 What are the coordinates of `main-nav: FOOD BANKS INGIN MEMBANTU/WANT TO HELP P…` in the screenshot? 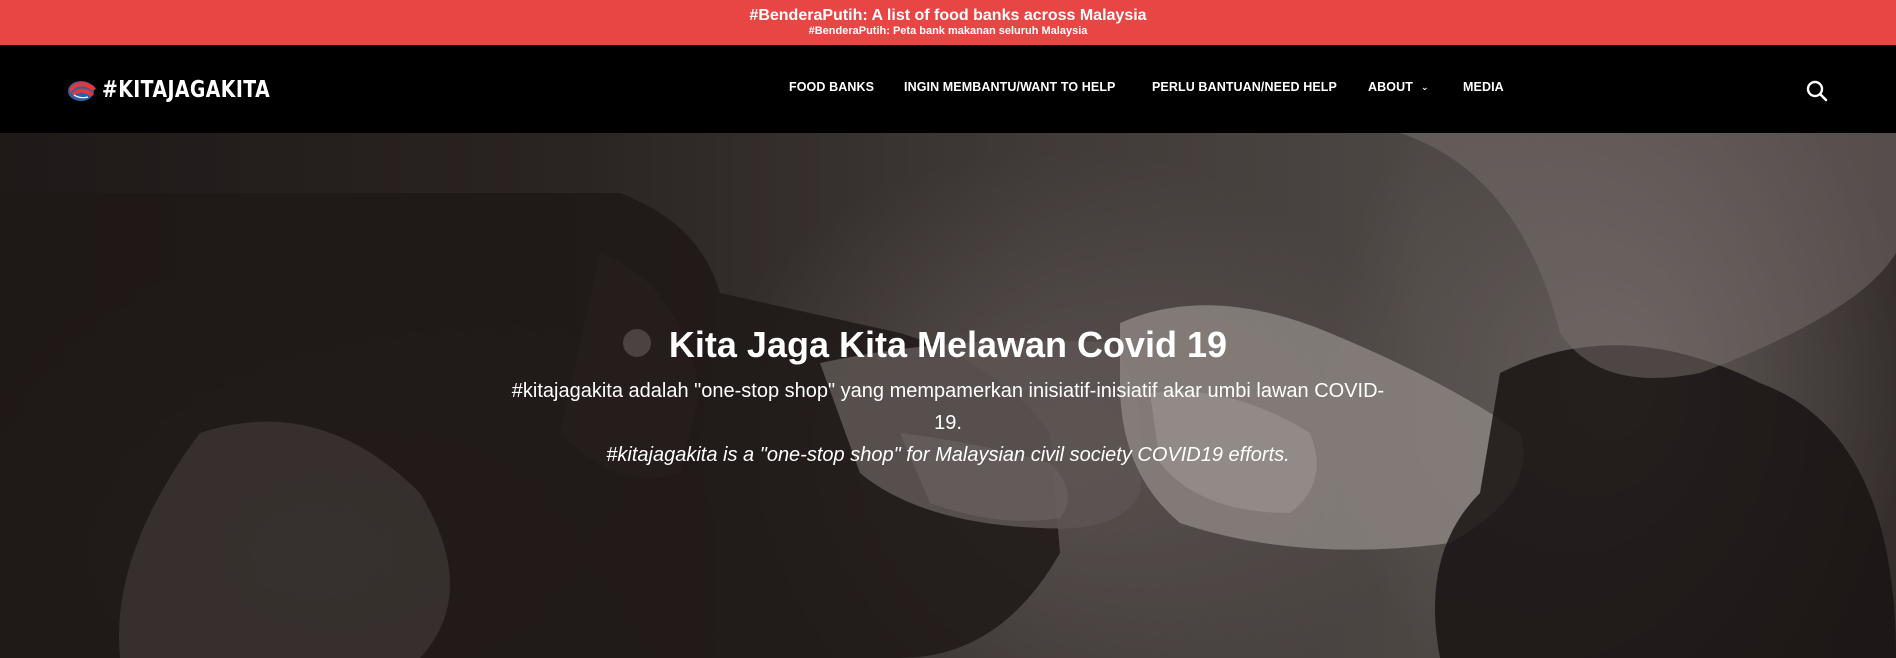 It's located at (948, 89).